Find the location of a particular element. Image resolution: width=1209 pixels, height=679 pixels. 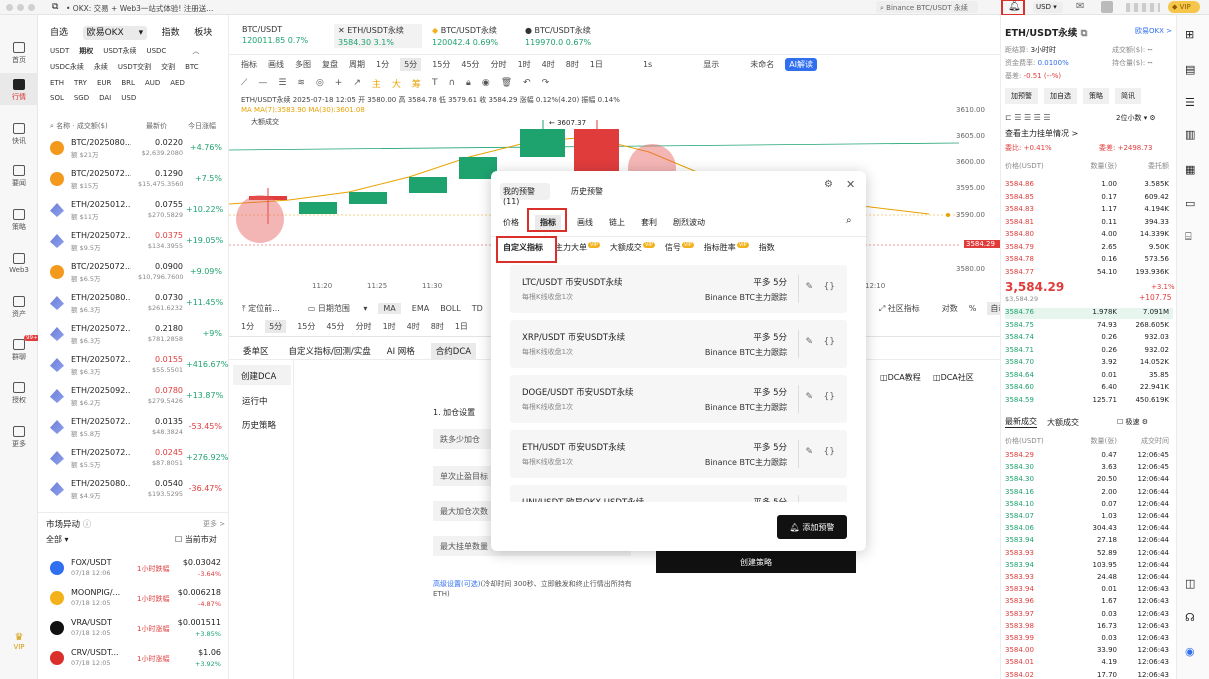

delete-tool-icon: 🗑︎ is located at coordinates (506, 83).